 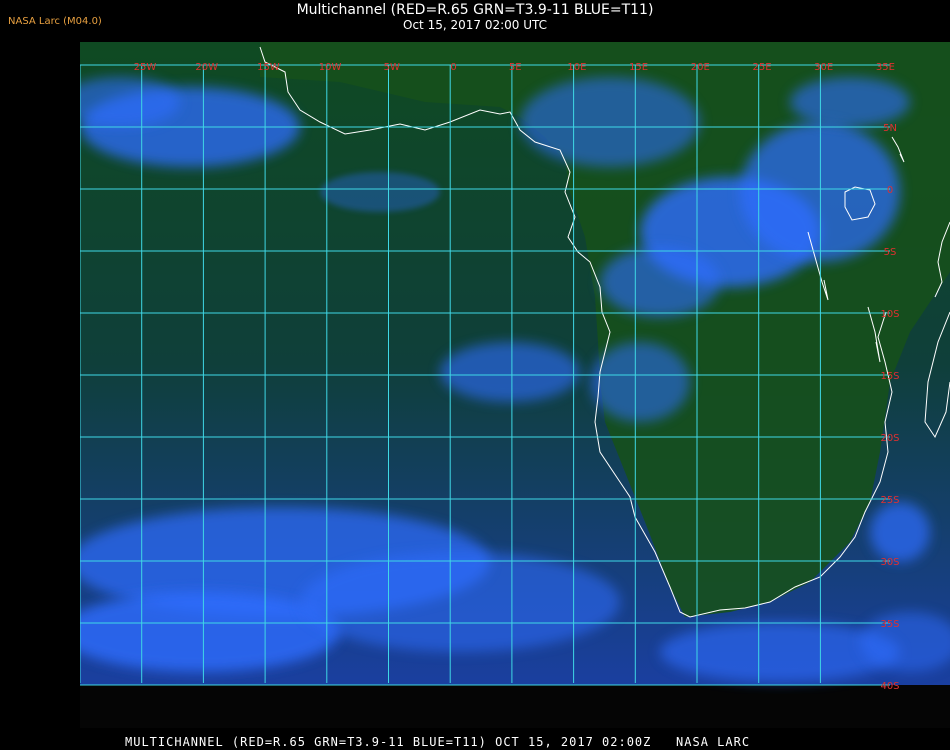 I want to click on longitude-label: 25W, so click(x=145, y=67).